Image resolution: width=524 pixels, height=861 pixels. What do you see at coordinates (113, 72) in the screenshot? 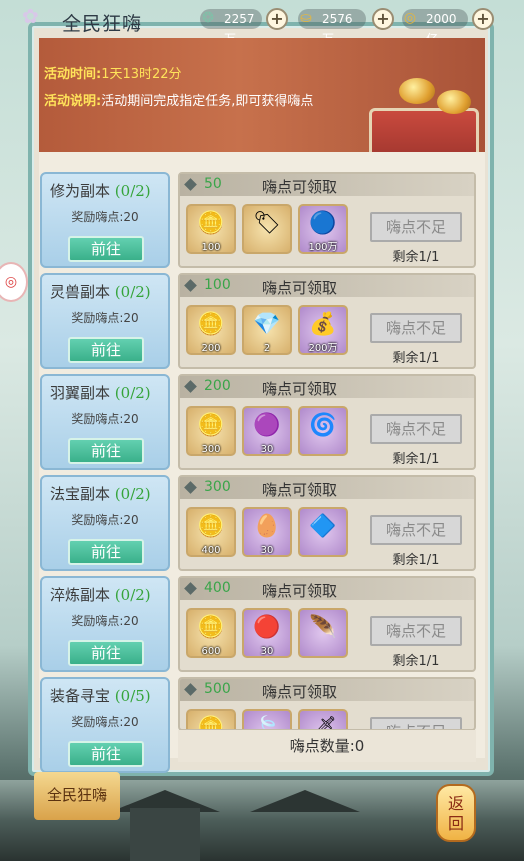
I see `event-time: 活动时间:1天13时22分` at bounding box center [113, 72].